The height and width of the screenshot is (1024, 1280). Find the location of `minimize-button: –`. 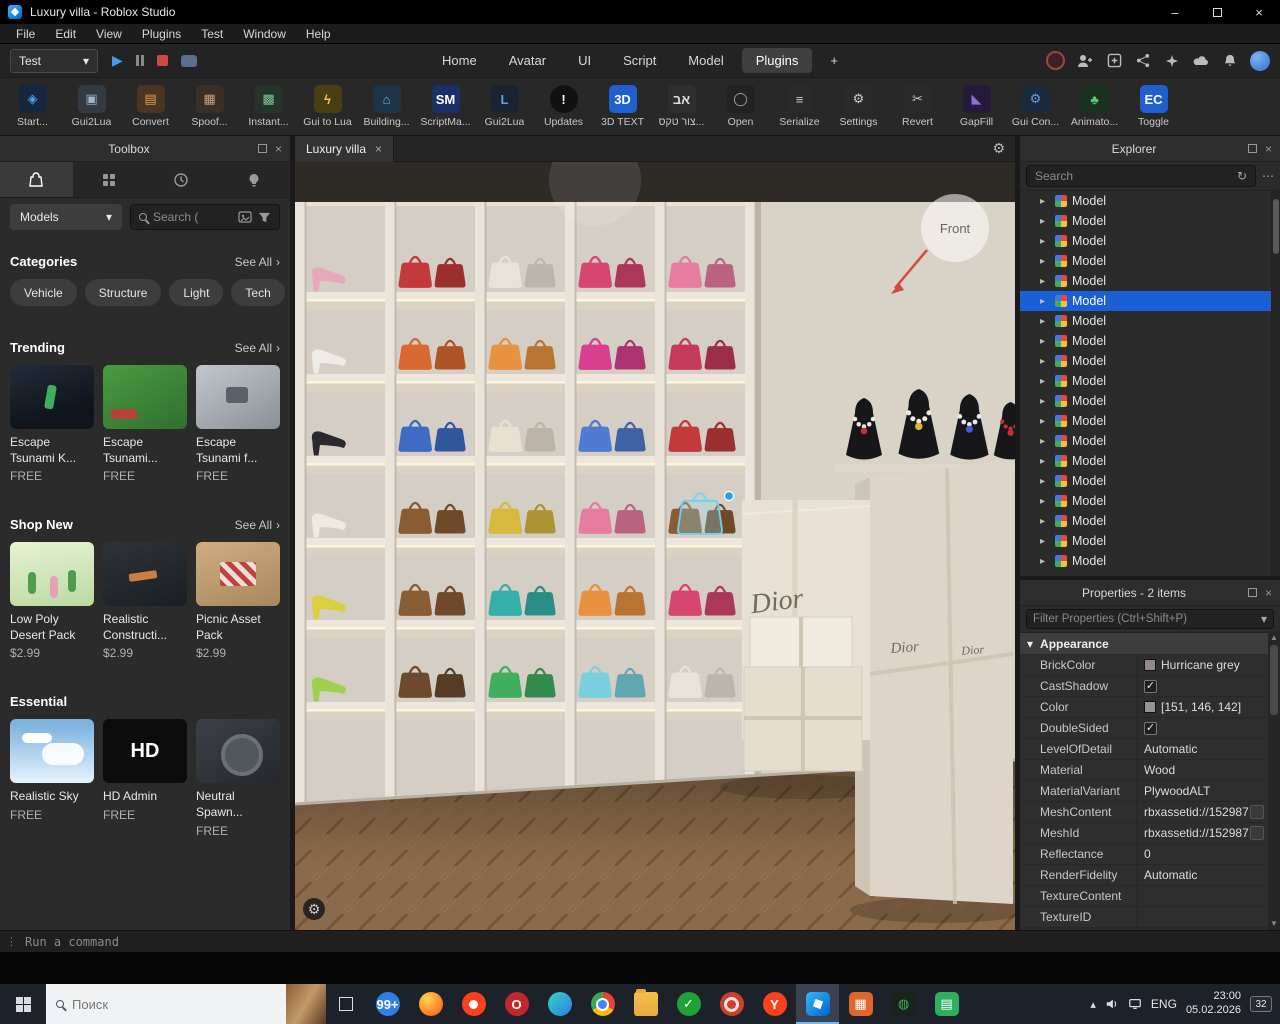

minimize-button: – is located at coordinates (1175, 12).